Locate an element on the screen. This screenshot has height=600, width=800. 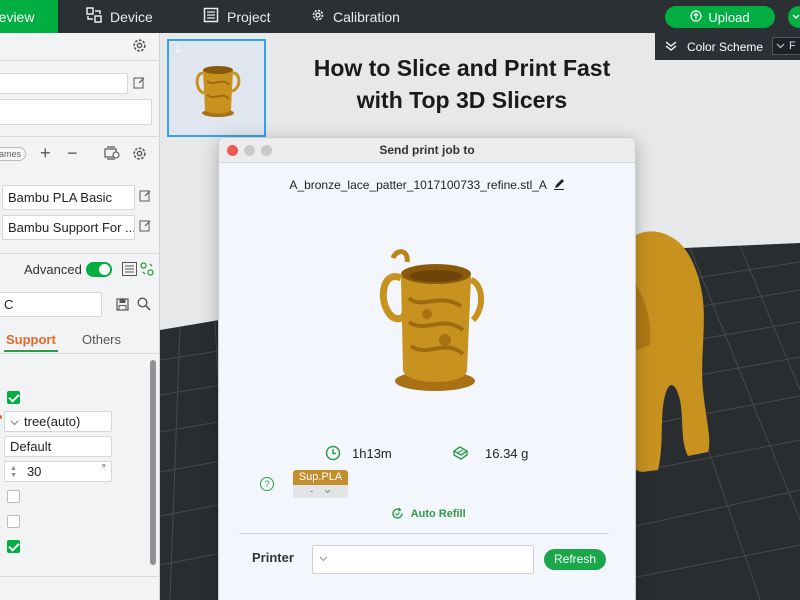
dialog-titlebar: Send print job to is located at coordinates (427, 150).